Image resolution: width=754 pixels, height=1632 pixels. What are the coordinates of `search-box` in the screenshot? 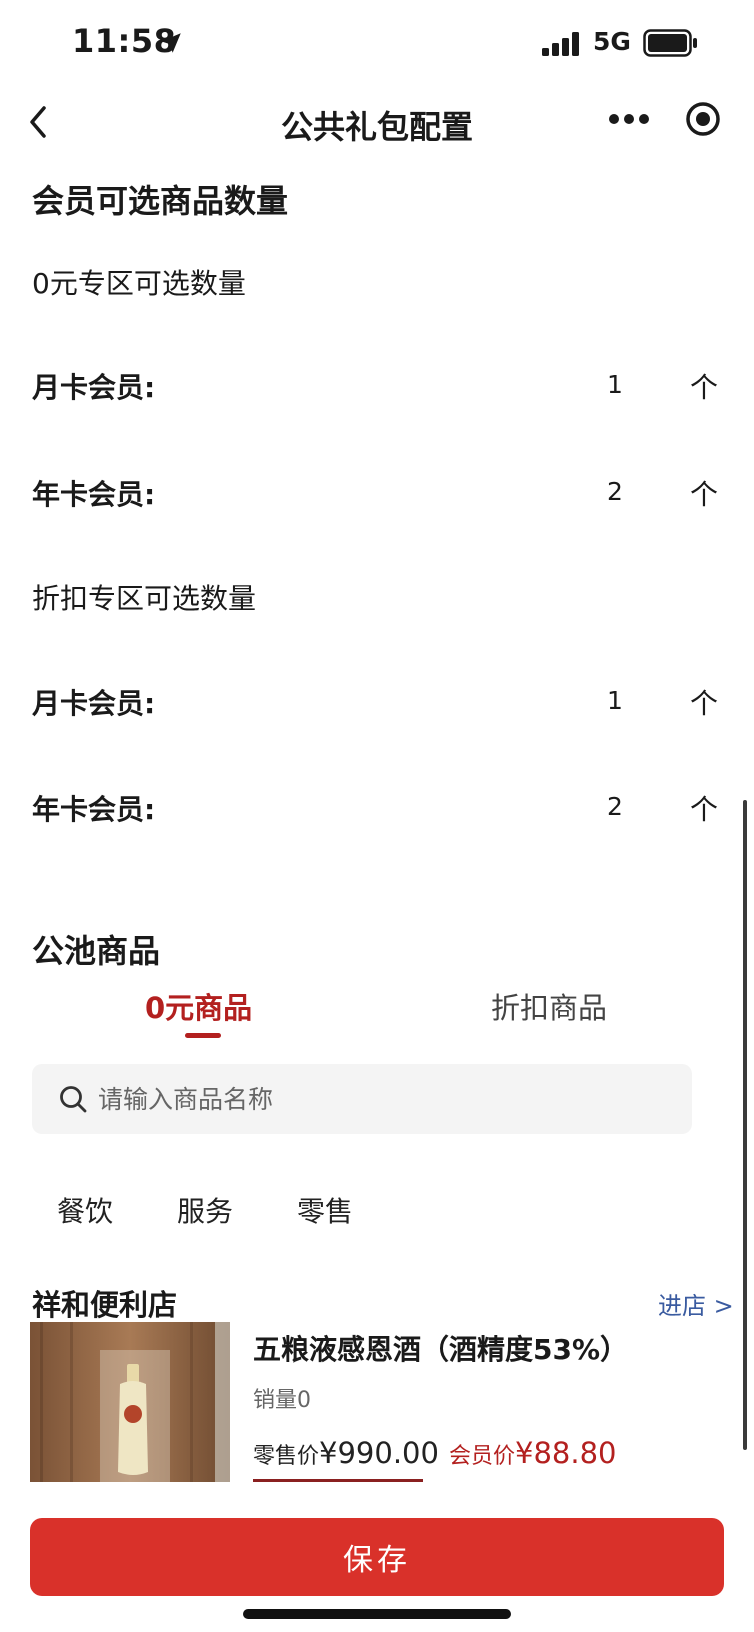 It's located at (362, 1099).